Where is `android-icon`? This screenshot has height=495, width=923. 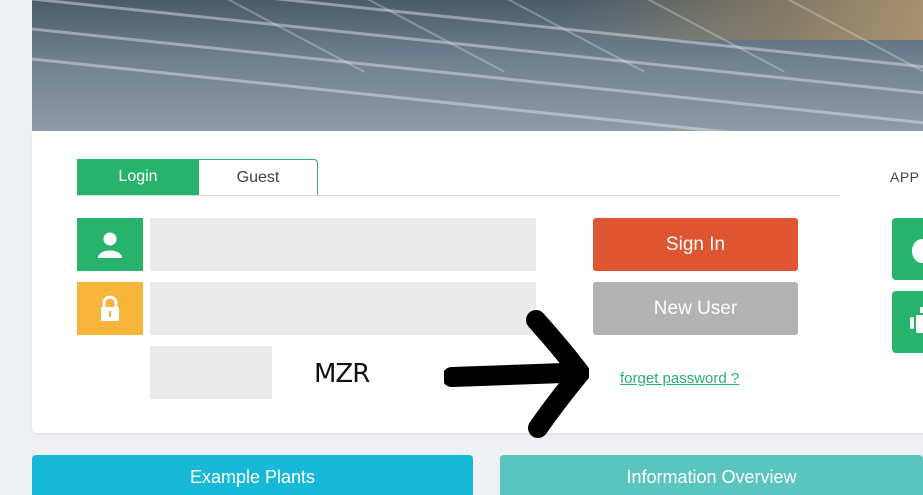 android-icon is located at coordinates (916, 320).